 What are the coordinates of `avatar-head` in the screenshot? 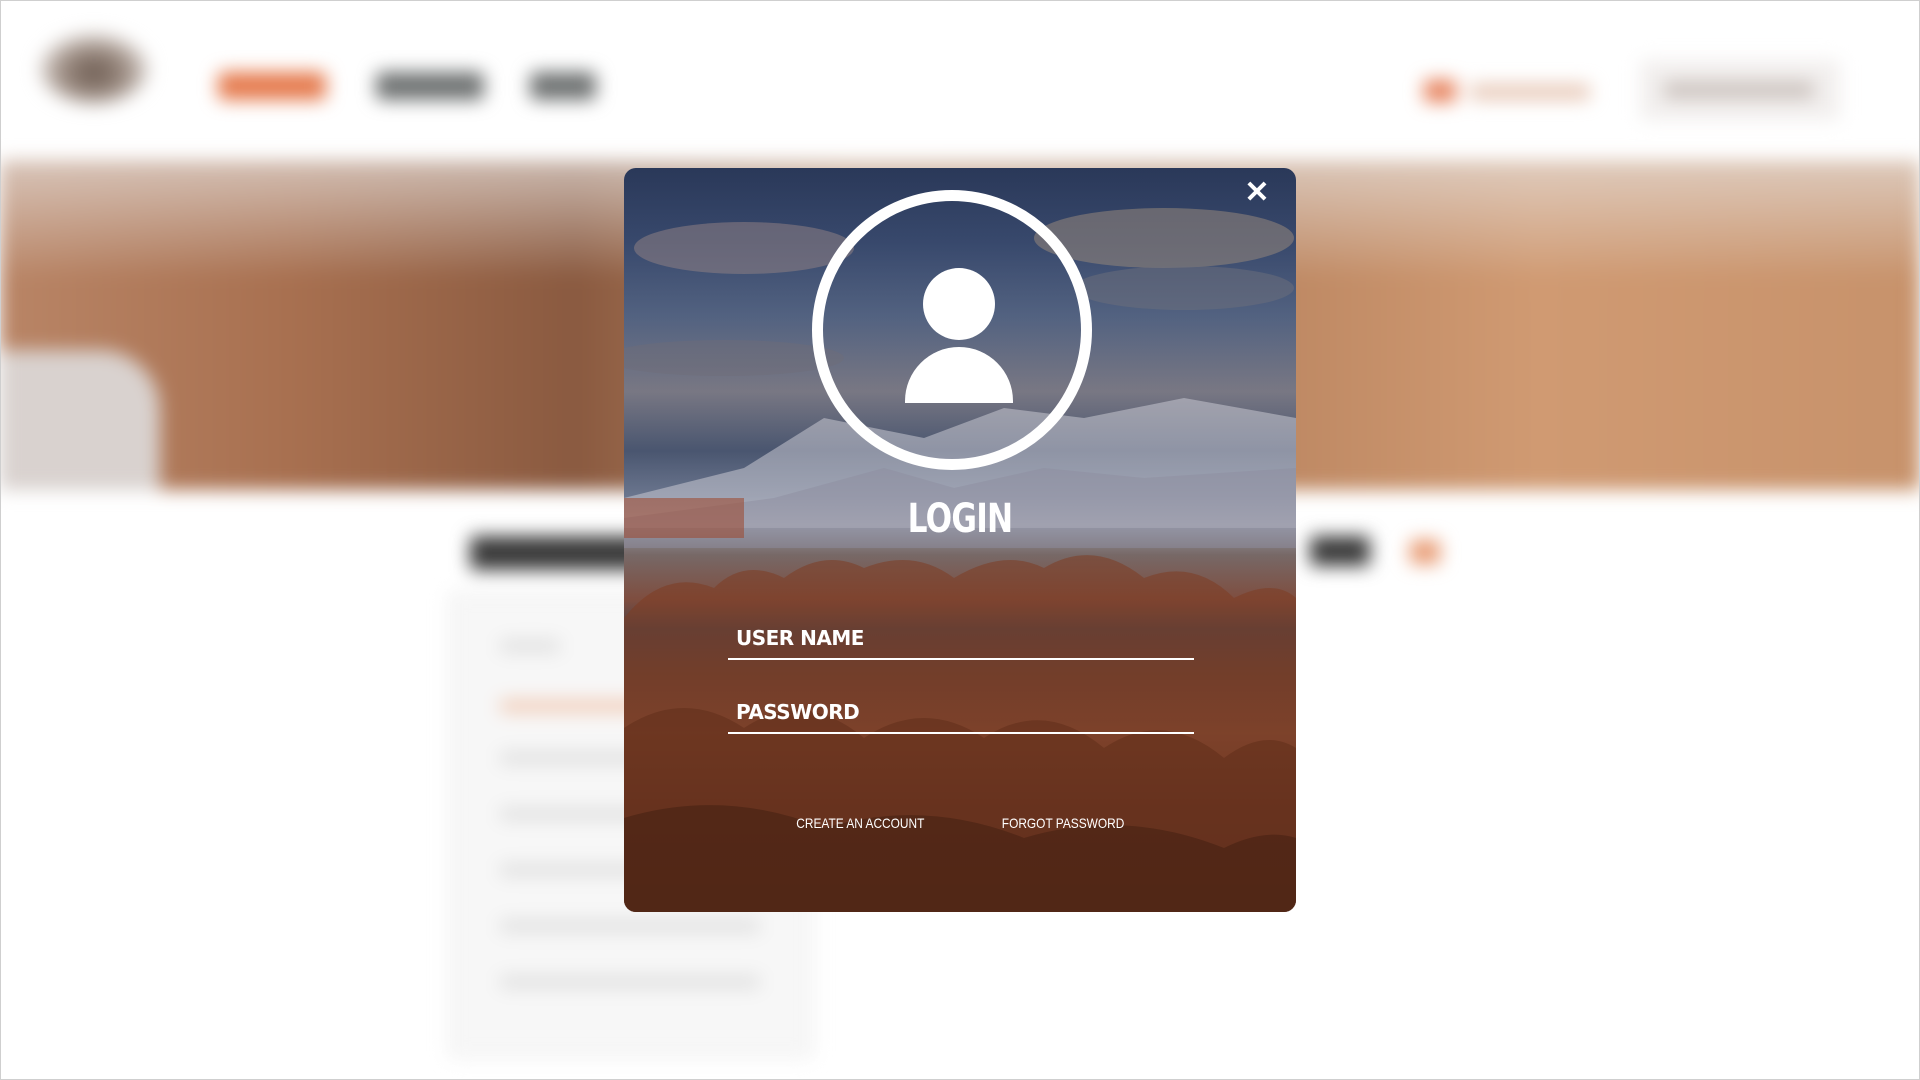 It's located at (959, 304).